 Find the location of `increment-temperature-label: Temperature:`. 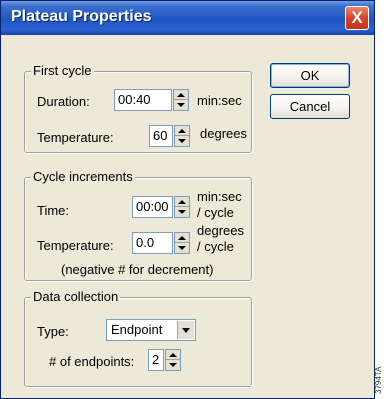

increment-temperature-label: Temperature: is located at coordinates (75, 245).